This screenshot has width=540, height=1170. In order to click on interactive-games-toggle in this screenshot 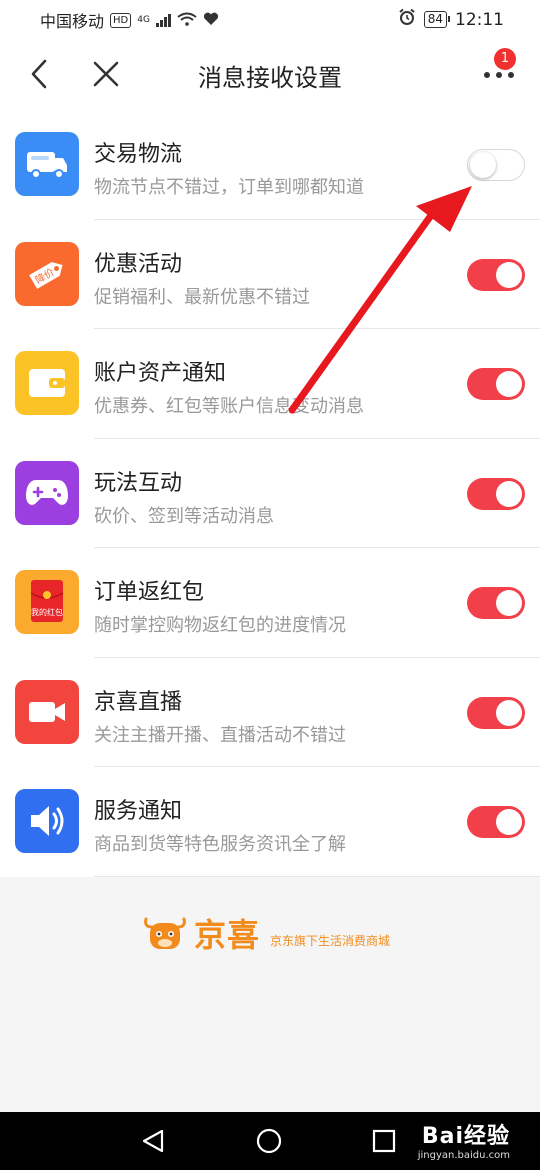, I will do `click(496, 493)`.